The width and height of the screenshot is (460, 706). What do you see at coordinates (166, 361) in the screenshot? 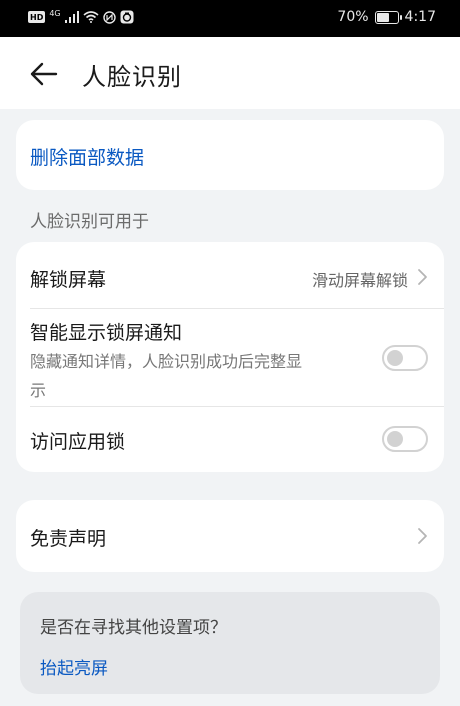
I see `description-line-1: 隐藏通知详情，人脸识别成功后完整显` at bounding box center [166, 361].